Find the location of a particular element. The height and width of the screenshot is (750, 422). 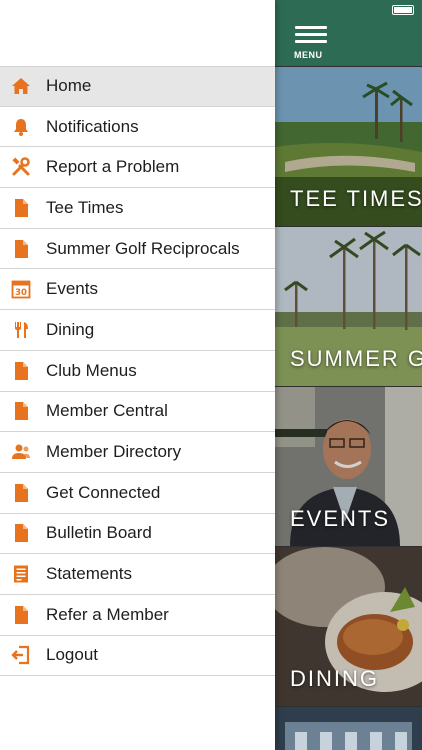

building-image is located at coordinates (348, 728).